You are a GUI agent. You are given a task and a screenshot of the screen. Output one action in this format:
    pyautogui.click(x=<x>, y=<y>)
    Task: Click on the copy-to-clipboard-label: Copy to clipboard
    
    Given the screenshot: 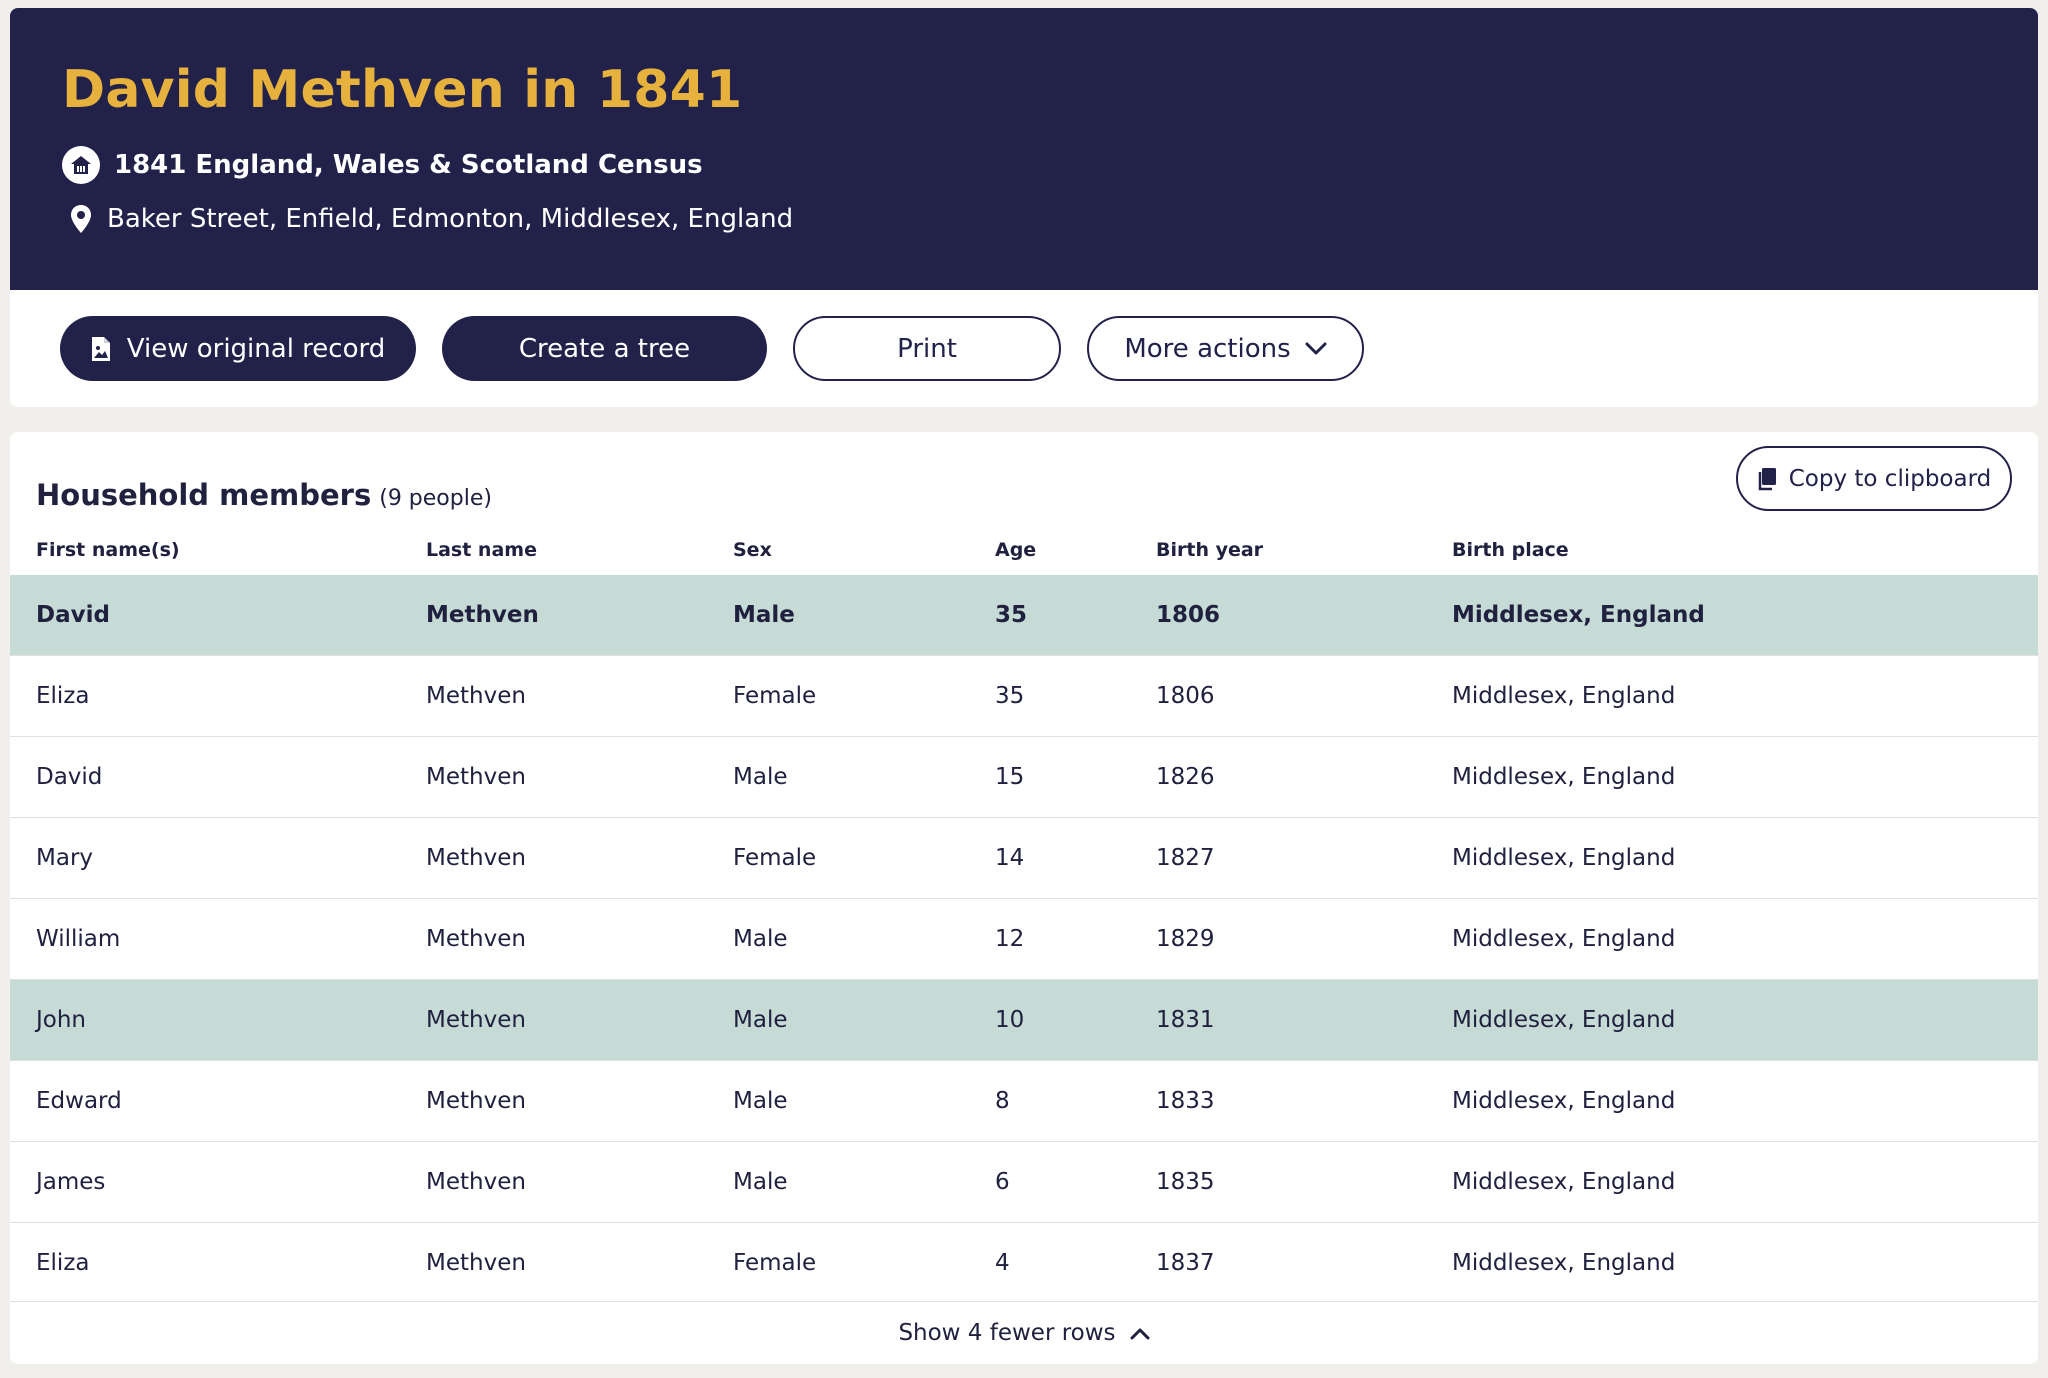 What is the action you would take?
    pyautogui.click(x=1890, y=478)
    